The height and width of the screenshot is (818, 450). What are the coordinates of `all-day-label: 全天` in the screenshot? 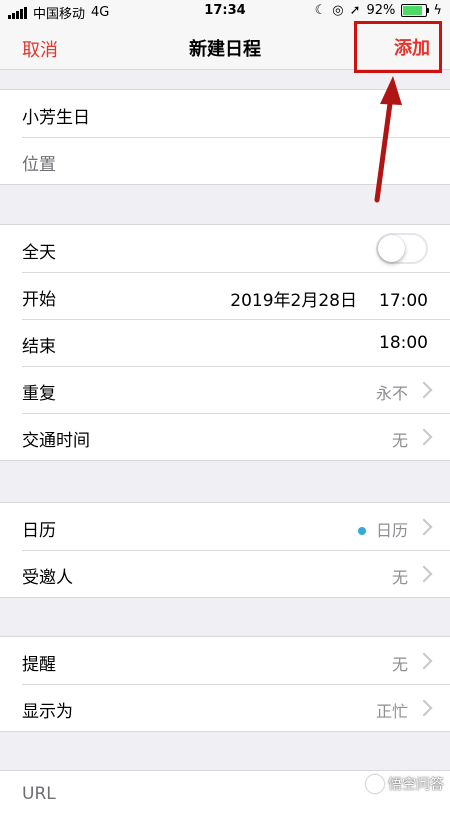 It's located at (39, 253).